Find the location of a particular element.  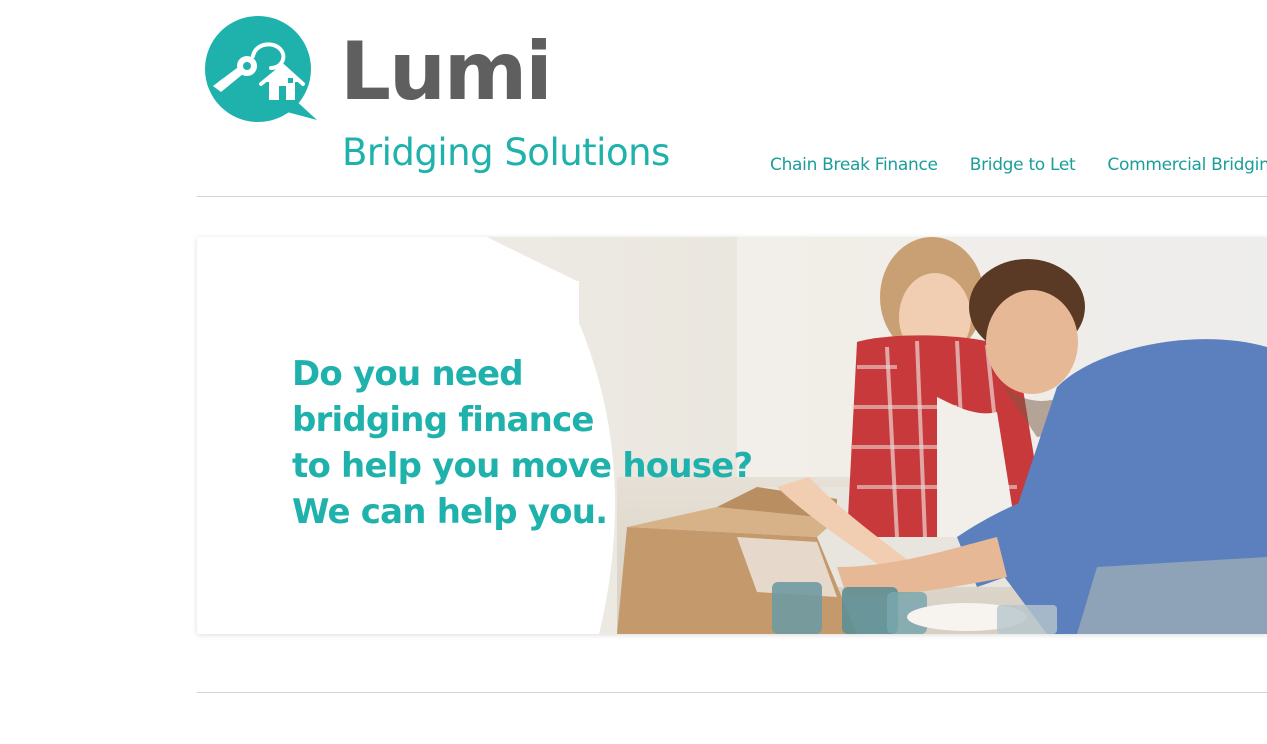

nav-link-commercial-bridging: Commercial Bridging is located at coordinates (1187, 165).